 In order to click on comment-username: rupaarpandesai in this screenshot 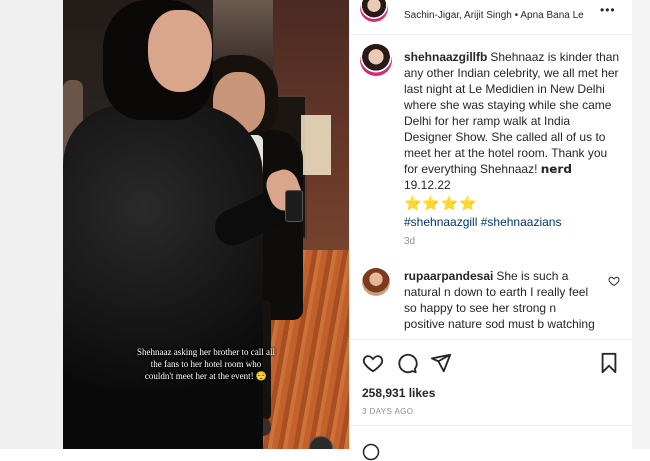, I will do `click(448, 276)`.